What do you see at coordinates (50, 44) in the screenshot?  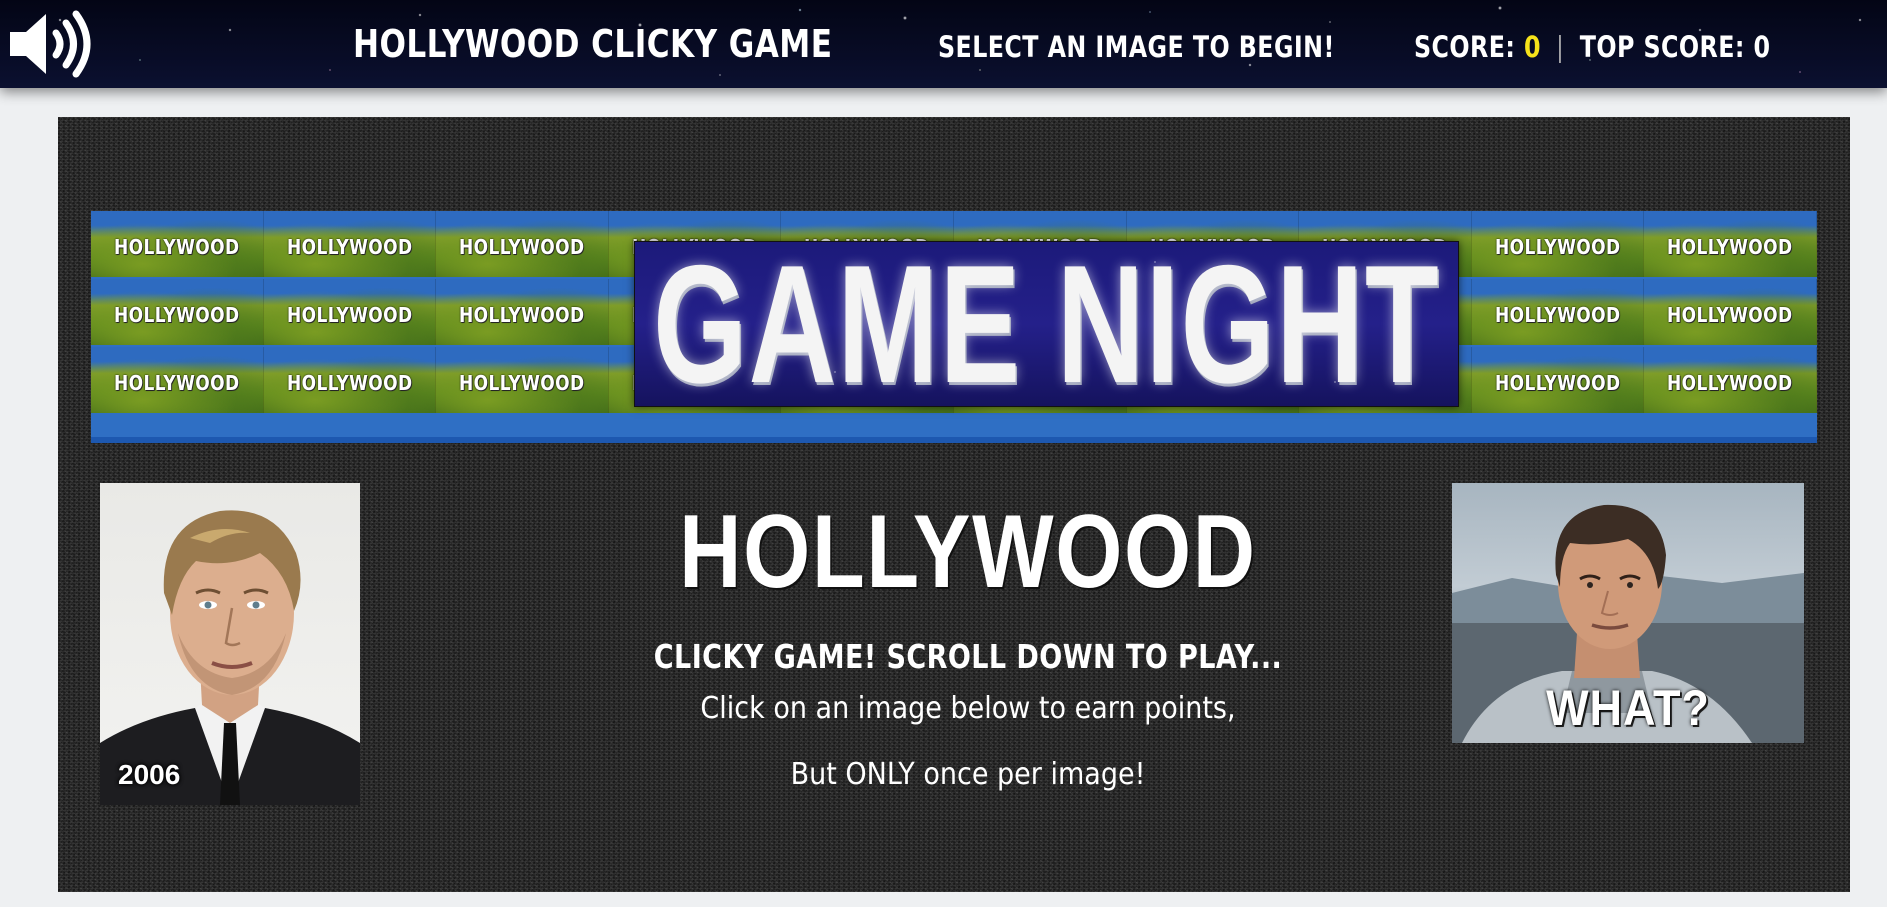 I see `speaker-volume-icon` at bounding box center [50, 44].